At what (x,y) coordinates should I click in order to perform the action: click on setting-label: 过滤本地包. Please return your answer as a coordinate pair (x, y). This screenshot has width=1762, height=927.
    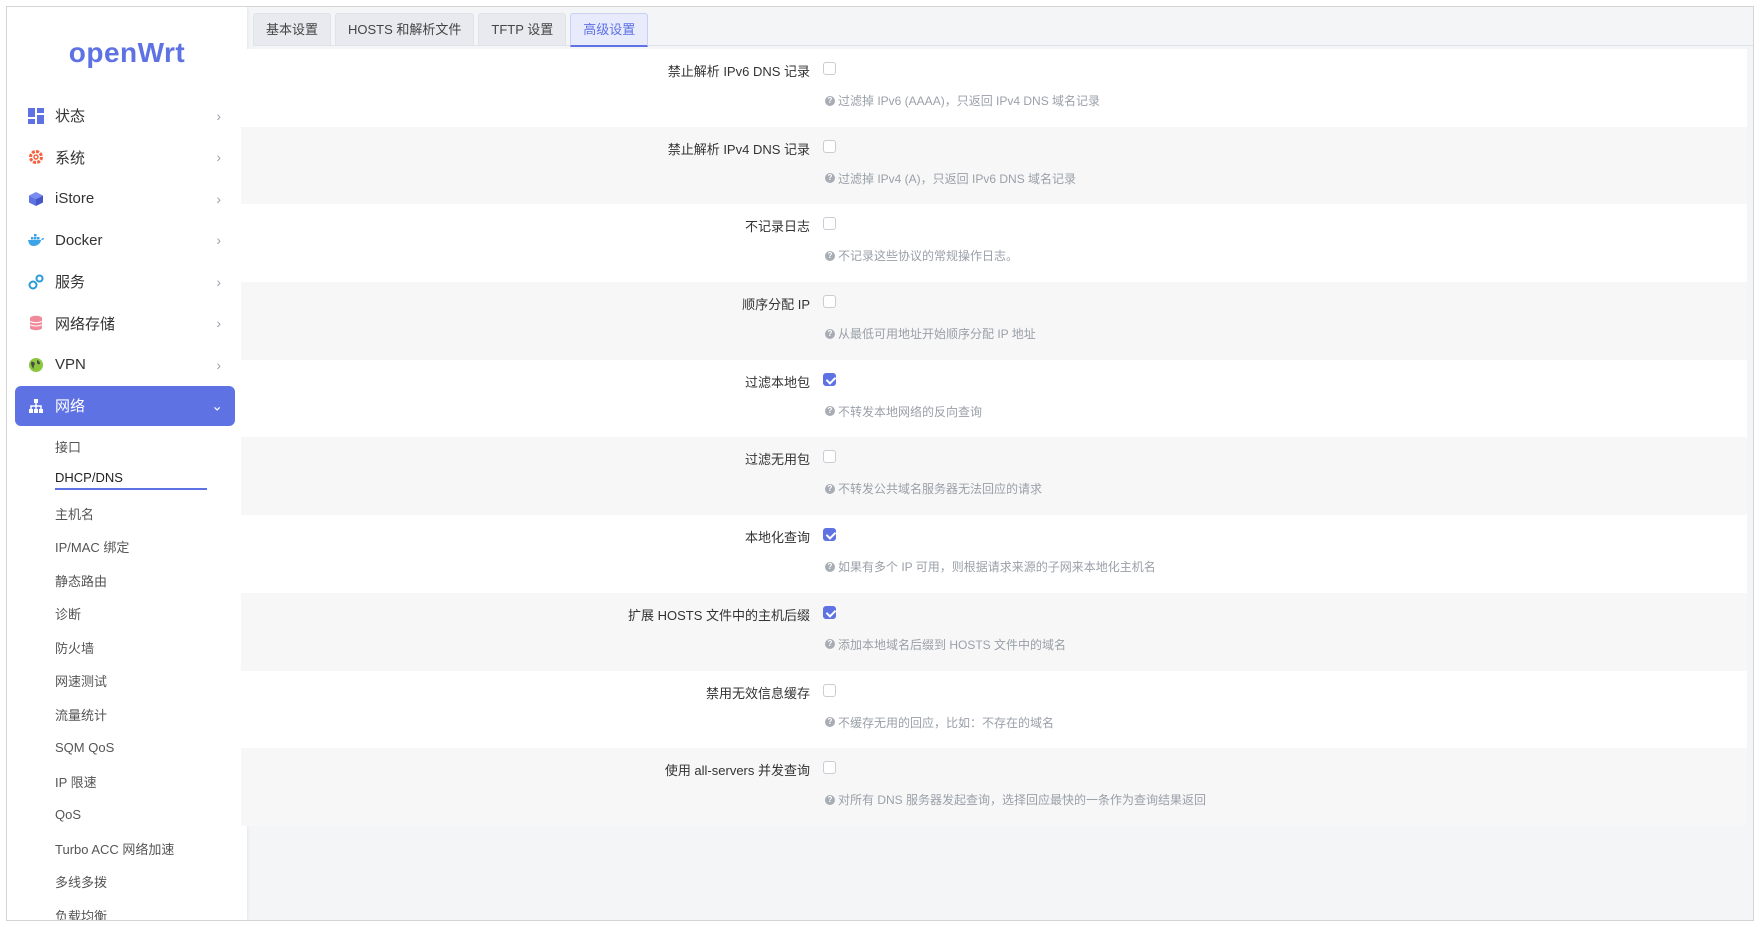
    Looking at the image, I should click on (777, 382).